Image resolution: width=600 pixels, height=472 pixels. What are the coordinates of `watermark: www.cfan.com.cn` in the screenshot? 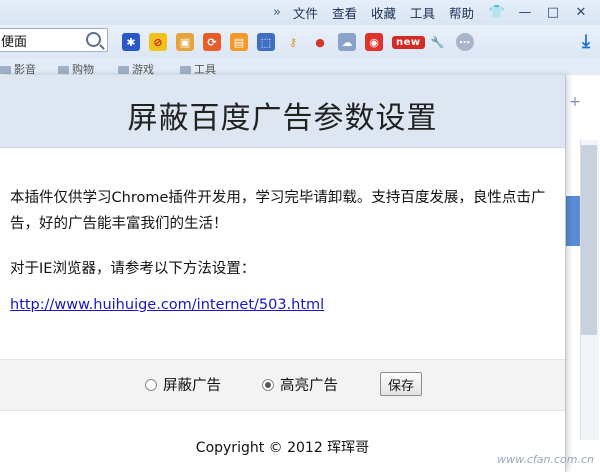 It's located at (545, 459).